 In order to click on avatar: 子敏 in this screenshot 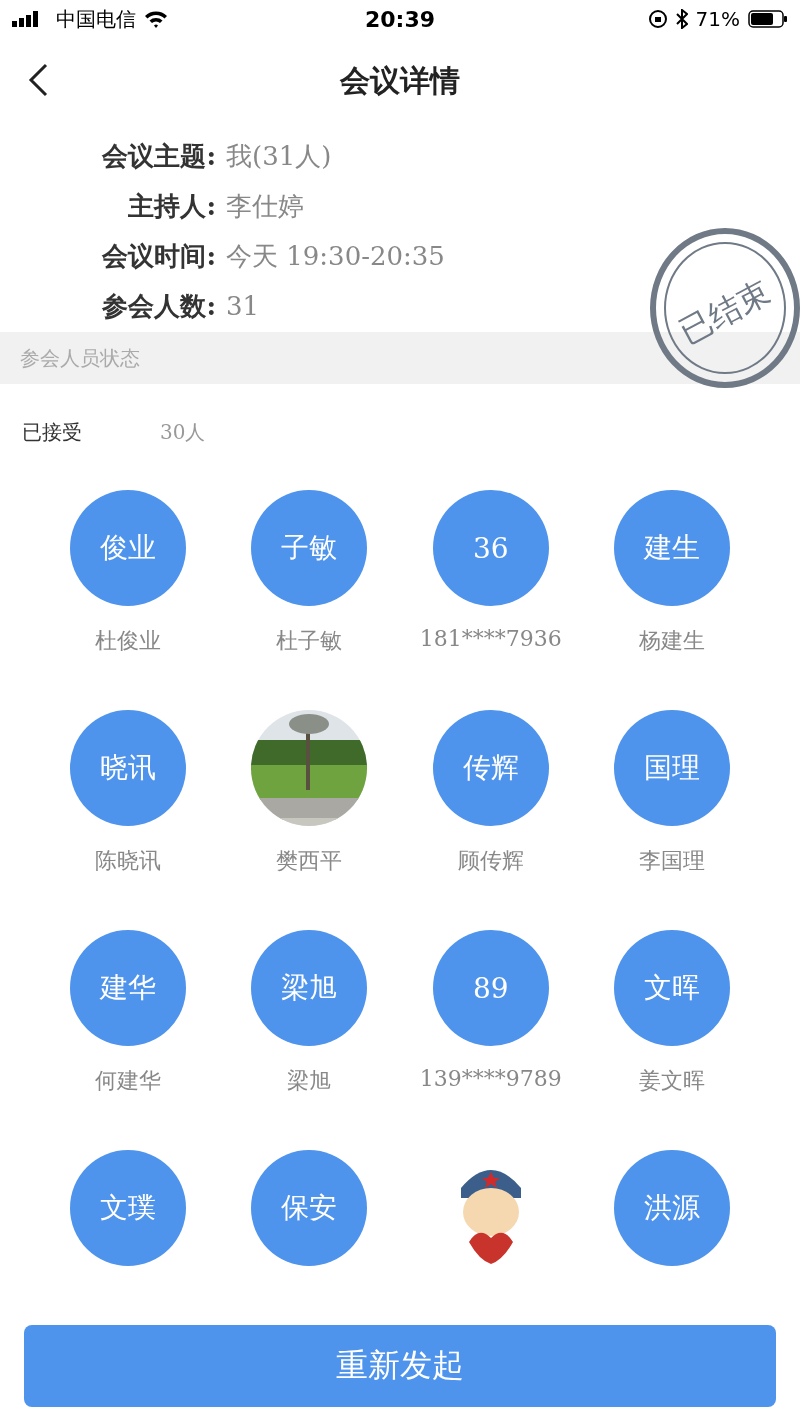, I will do `click(309, 548)`.